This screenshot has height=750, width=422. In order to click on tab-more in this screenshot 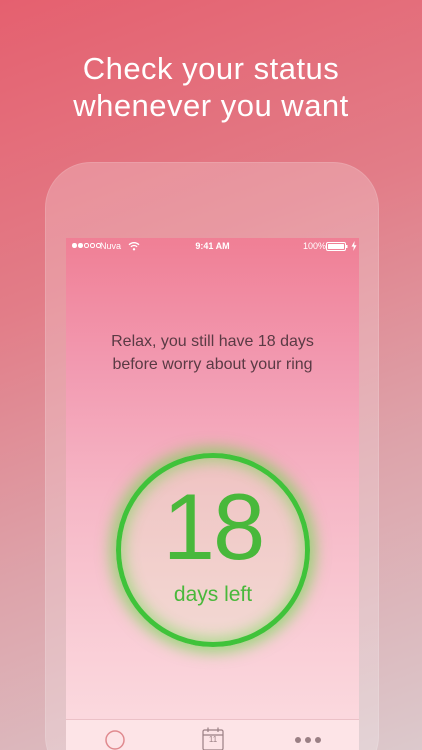, I will do `click(308, 738)`.